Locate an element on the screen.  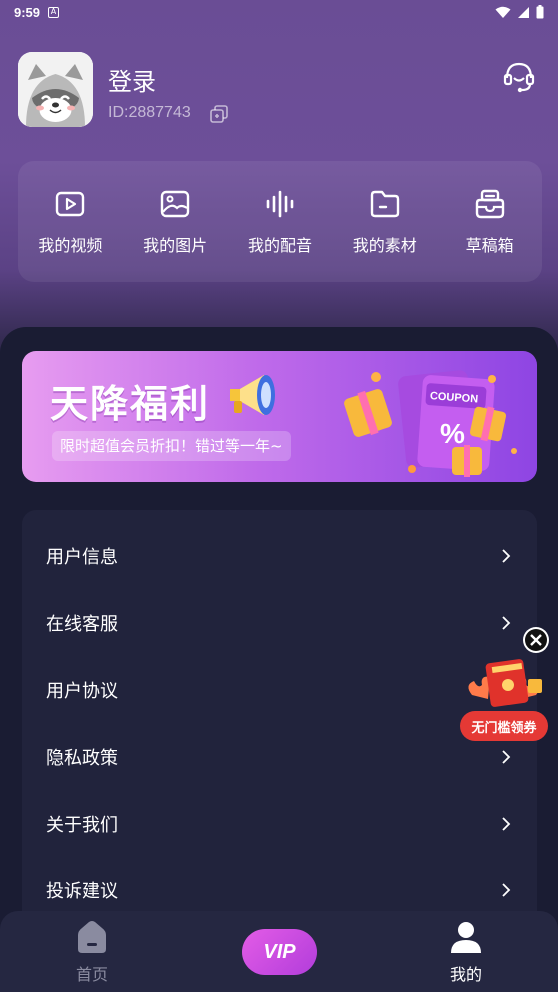
bottom-navigation: 首页 VIP 我的 is located at coordinates (279, 951).